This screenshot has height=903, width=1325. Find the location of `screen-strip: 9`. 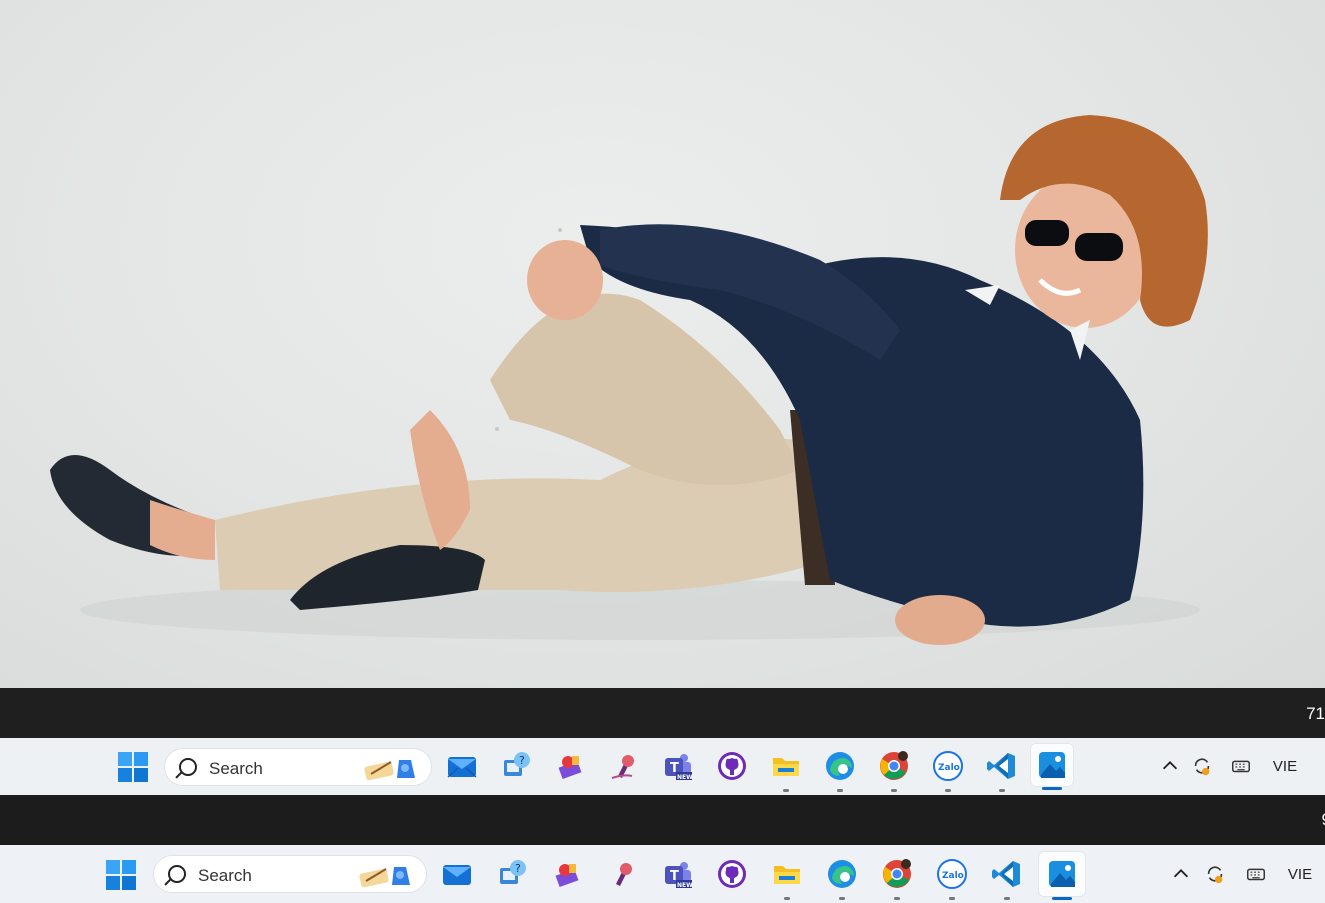

screen-strip: 9 is located at coordinates (662, 820).